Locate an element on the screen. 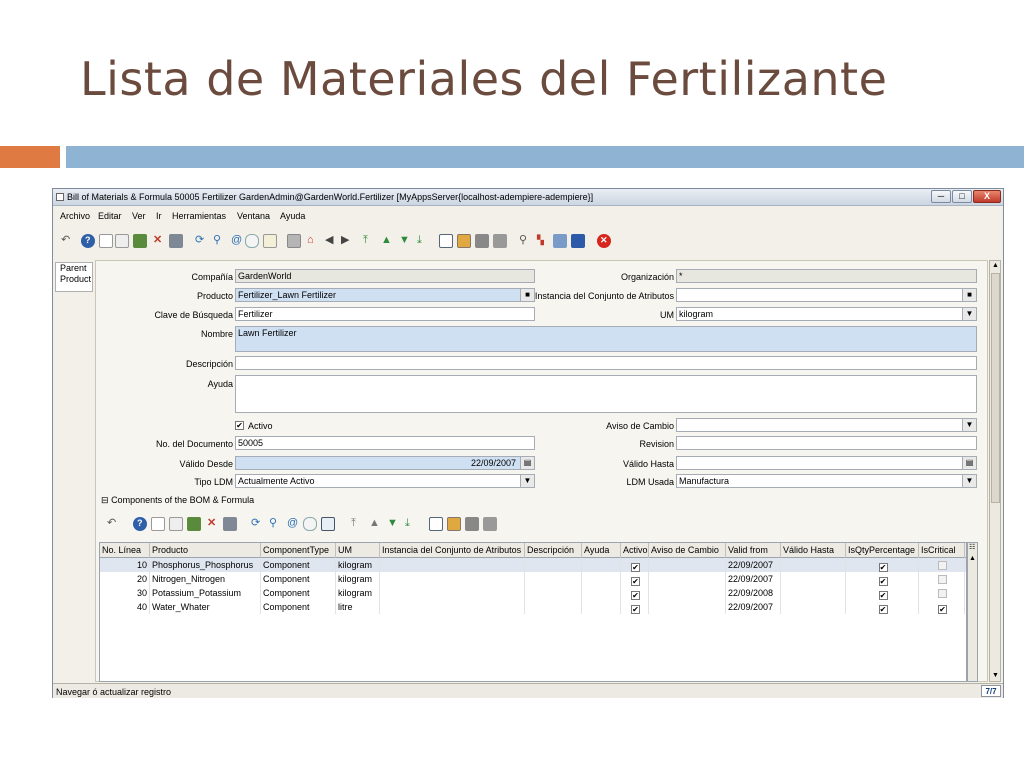 Image resolution: width=1024 pixels, height=768 pixels. col-isqtypercentage: IsQtyPercentage is located at coordinates (882, 550).